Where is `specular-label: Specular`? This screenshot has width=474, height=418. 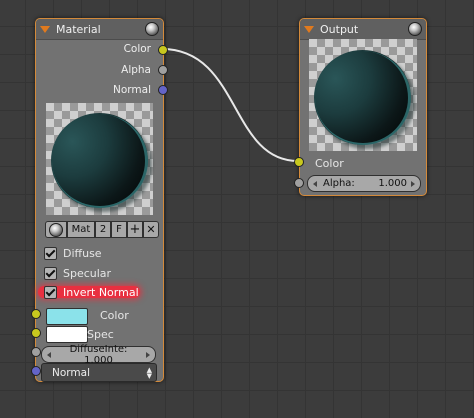
specular-label: Specular is located at coordinates (87, 273).